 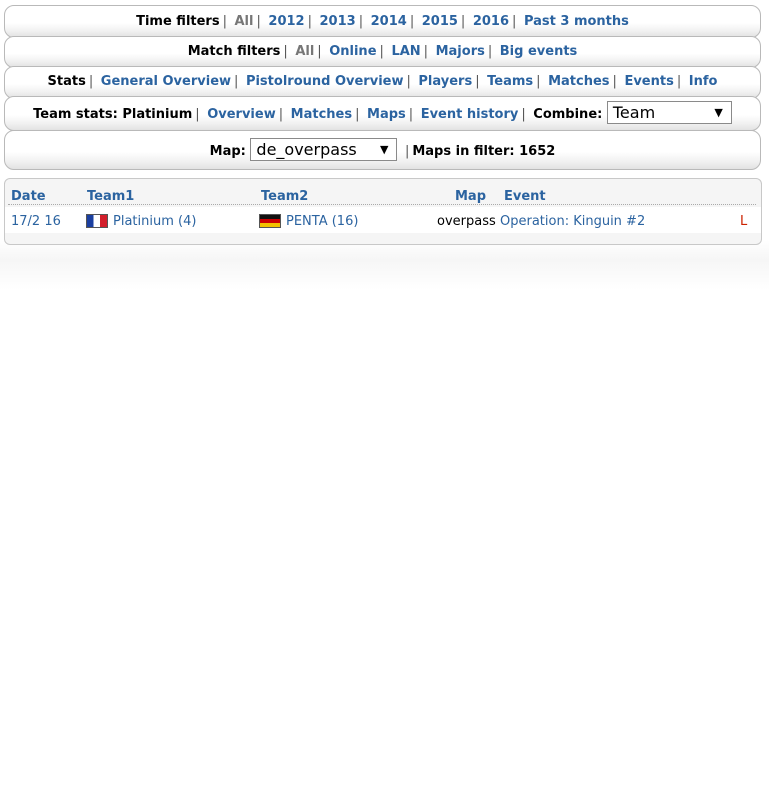 I want to click on match-filter-majors: Majors, so click(x=460, y=51).